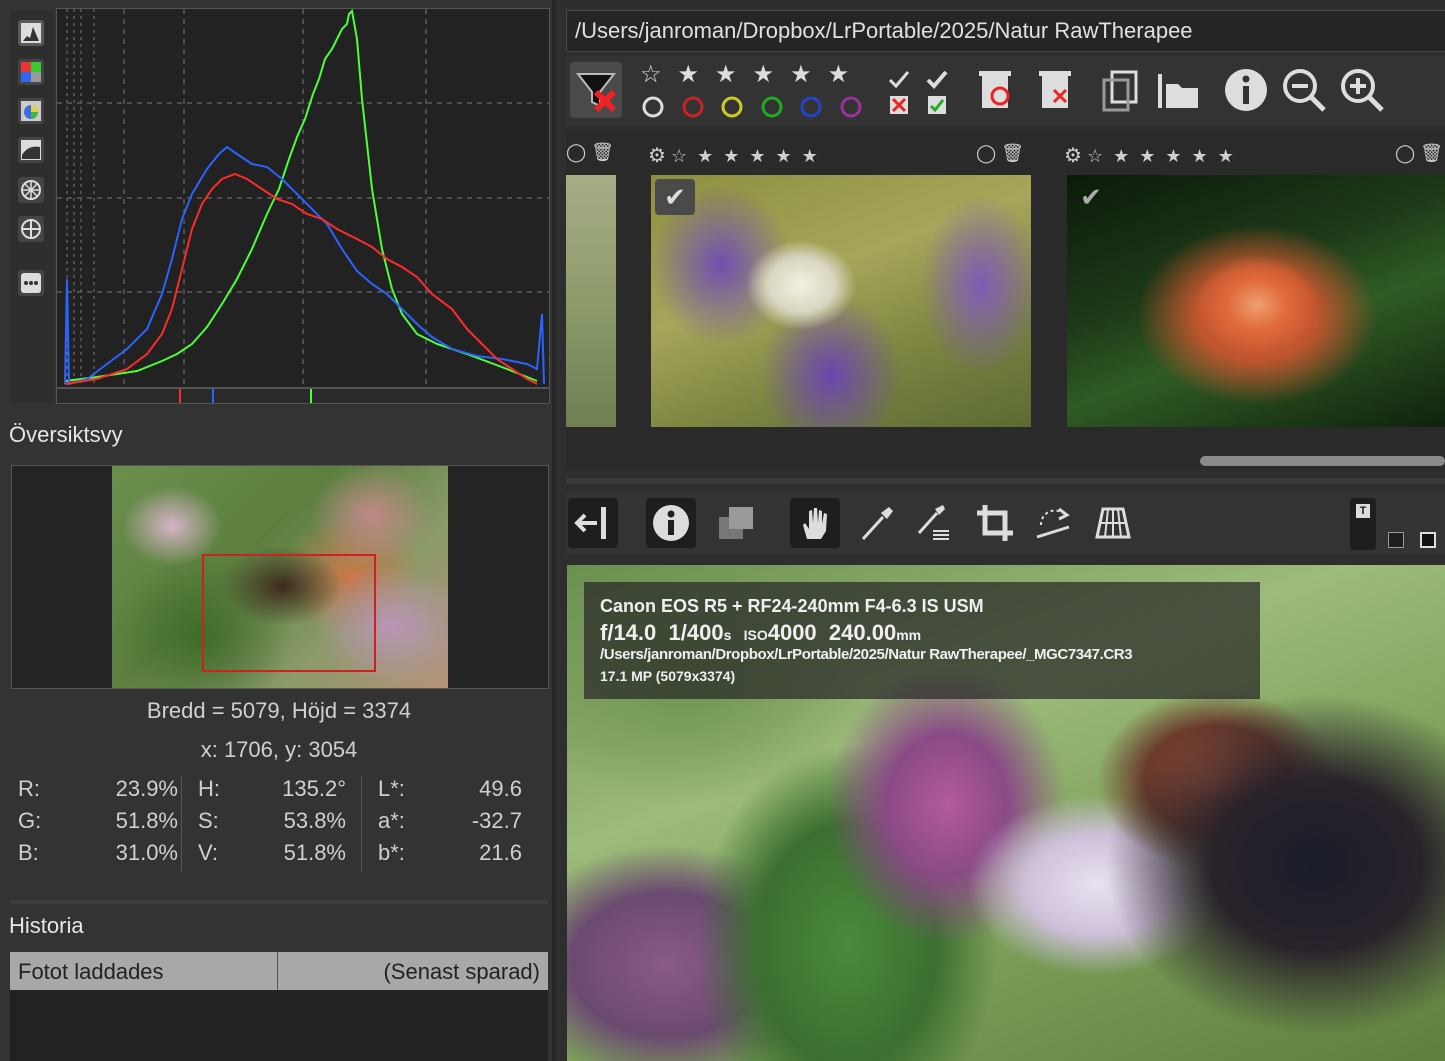 The height and width of the screenshot is (1061, 1445). Describe the element at coordinates (66, 434) in the screenshot. I see `navigator-title: Översiktsvy` at that location.